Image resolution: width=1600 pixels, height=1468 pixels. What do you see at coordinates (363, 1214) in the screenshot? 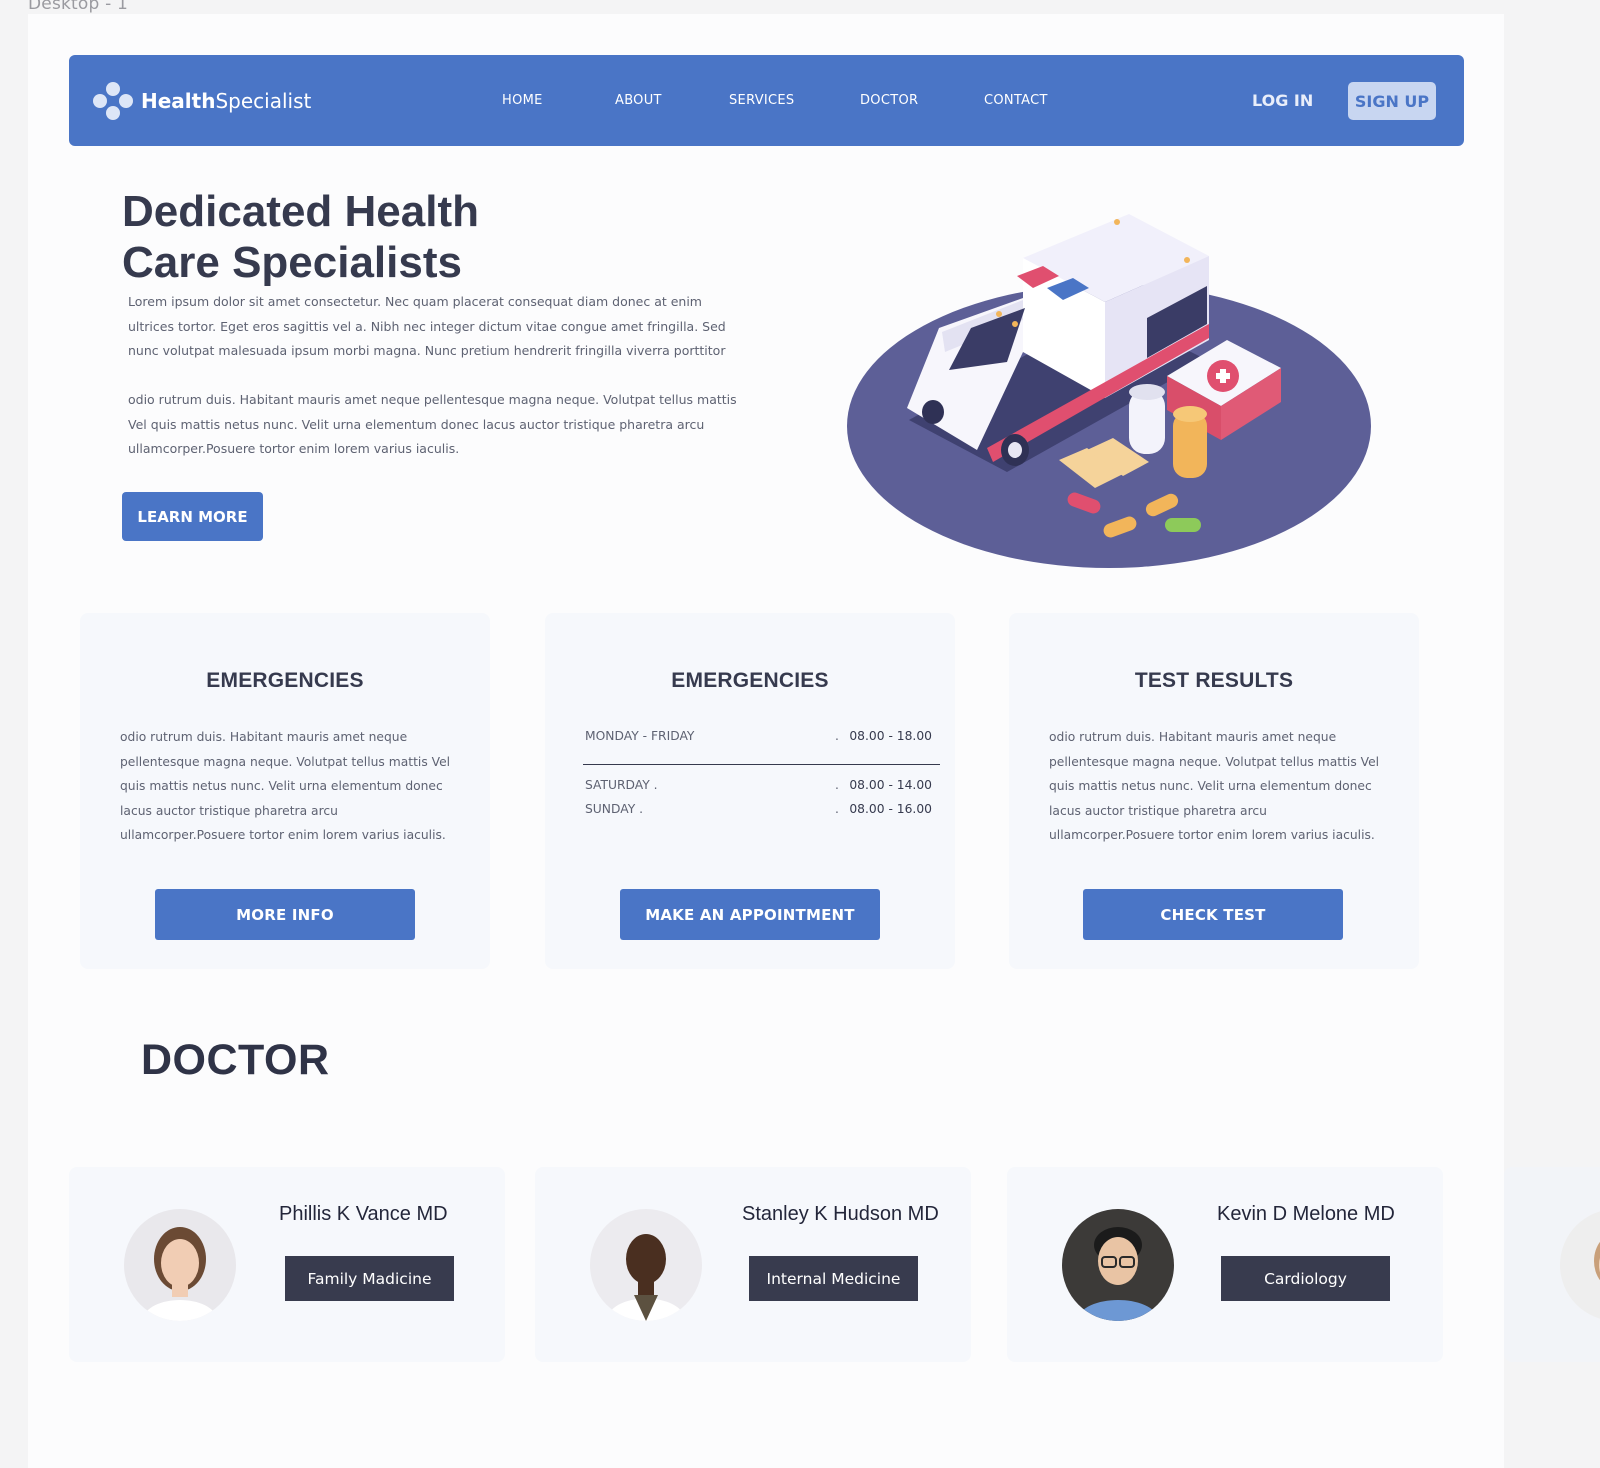
I see `doctor-name: Phillis K Vance MD` at bounding box center [363, 1214].